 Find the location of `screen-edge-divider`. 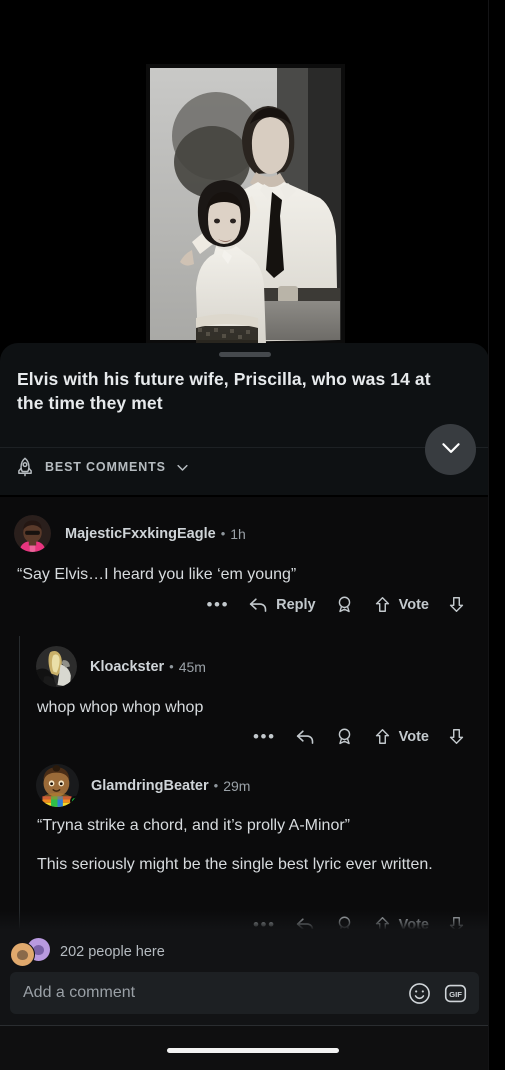

screen-edge-divider is located at coordinates (488, 535).